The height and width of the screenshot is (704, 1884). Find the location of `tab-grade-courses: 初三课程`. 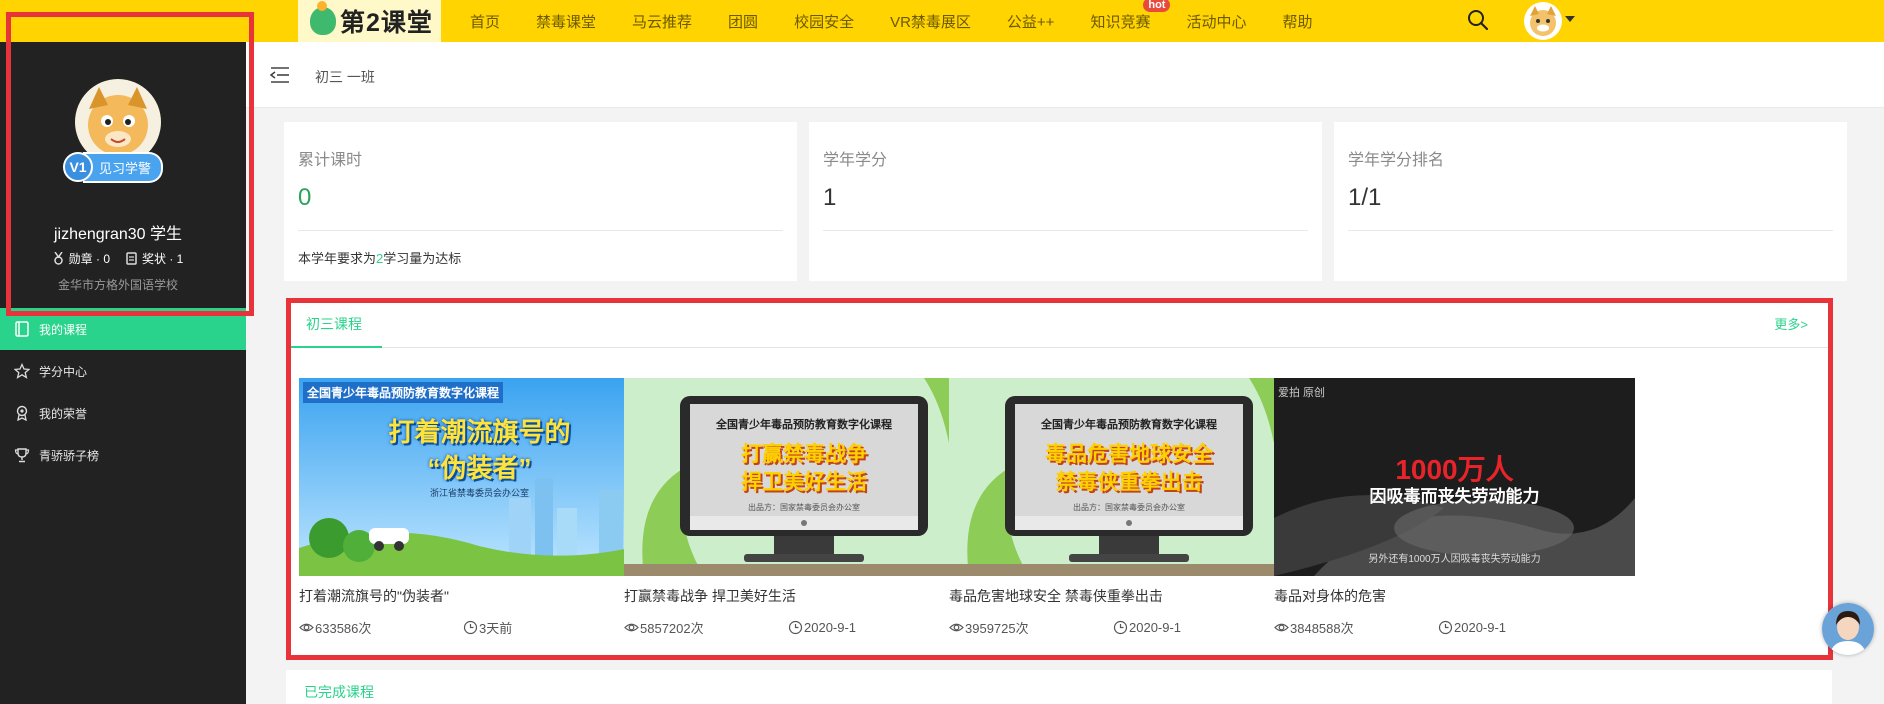

tab-grade-courses: 初三课程 is located at coordinates (334, 323).